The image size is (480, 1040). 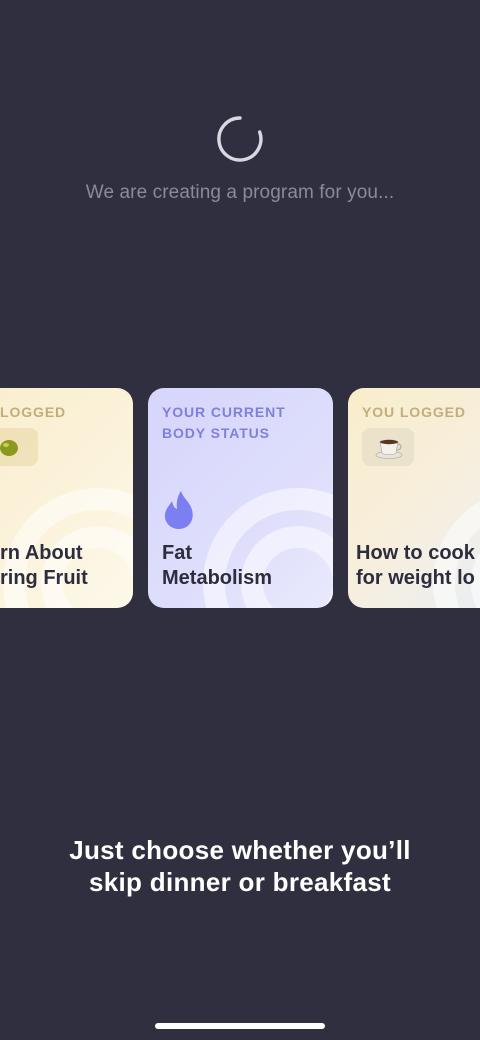 What do you see at coordinates (415, 553) in the screenshot?
I see `card-title-line-1: How to cook` at bounding box center [415, 553].